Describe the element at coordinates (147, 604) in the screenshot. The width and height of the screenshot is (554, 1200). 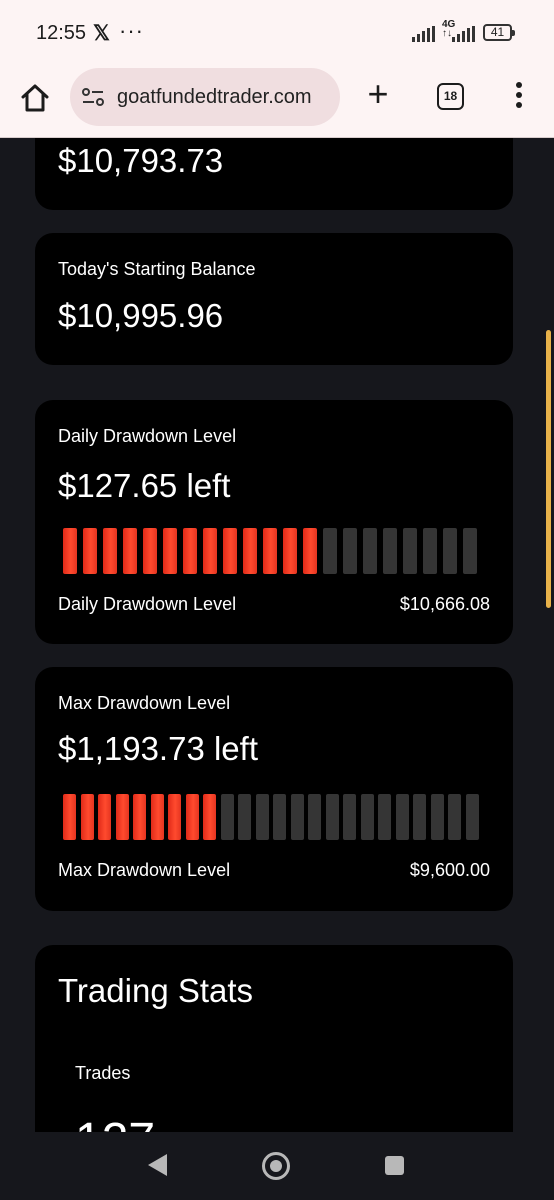
I see `daily-drawdown-footer-label: Daily Drawdown Level` at that location.